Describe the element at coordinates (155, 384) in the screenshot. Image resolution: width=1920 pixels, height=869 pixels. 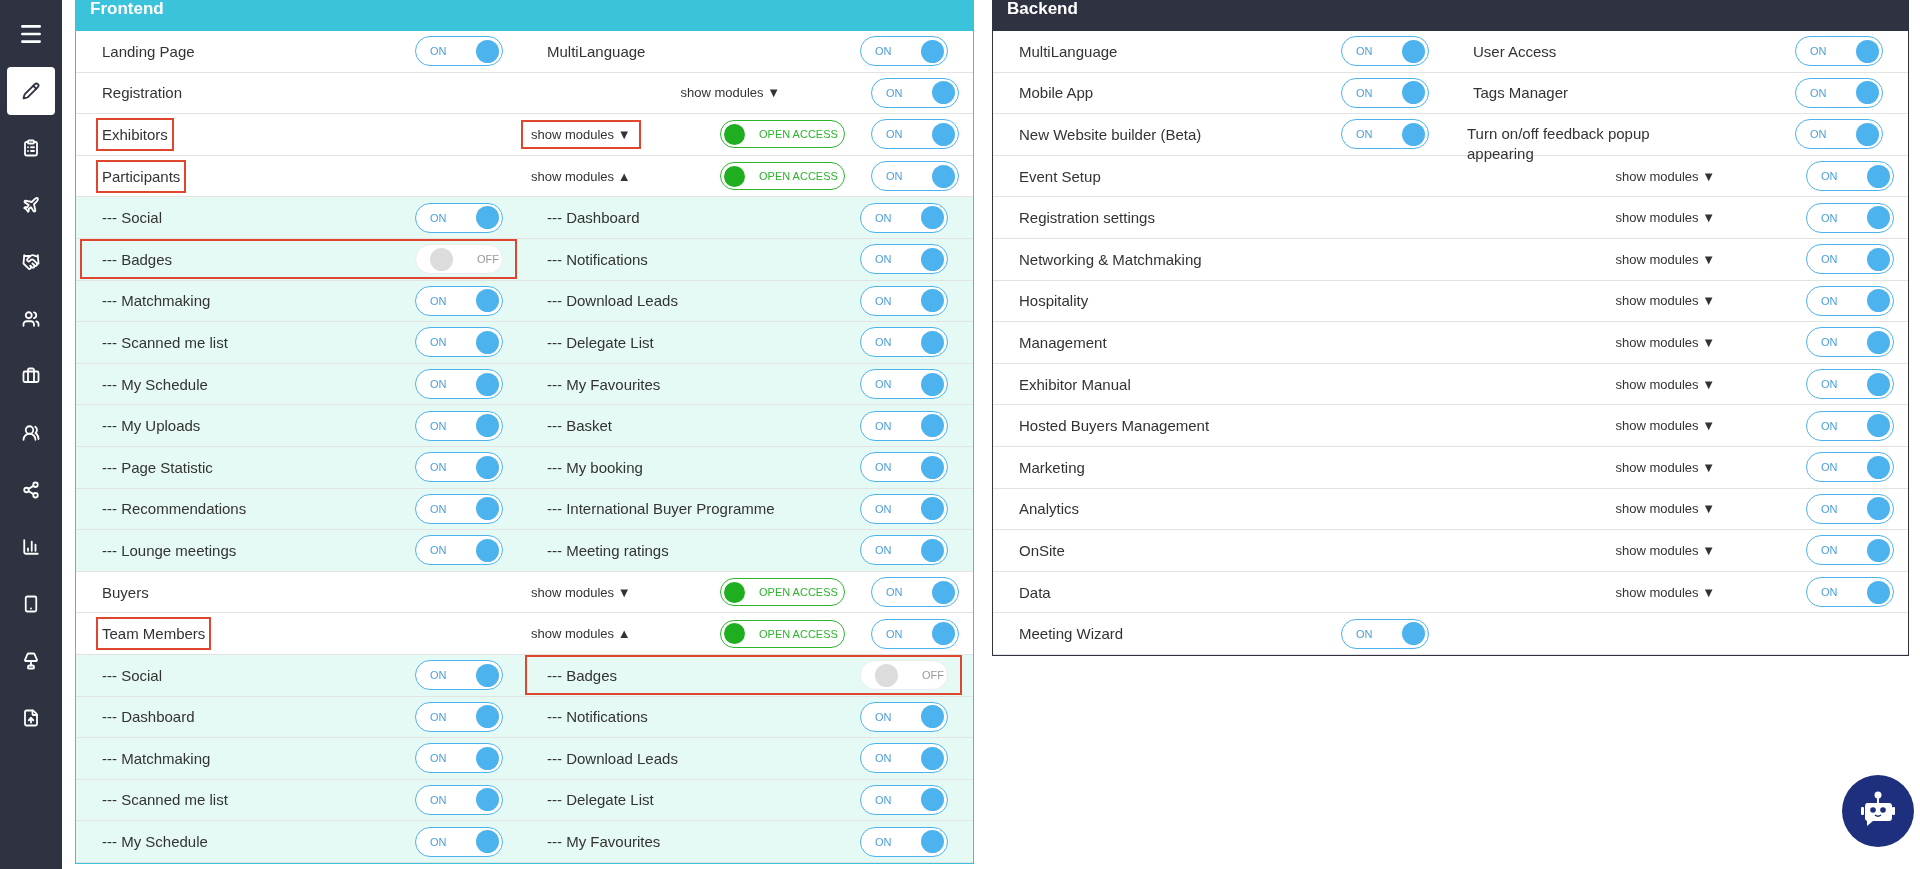
I see `setting-label: --- My Schedule` at that location.